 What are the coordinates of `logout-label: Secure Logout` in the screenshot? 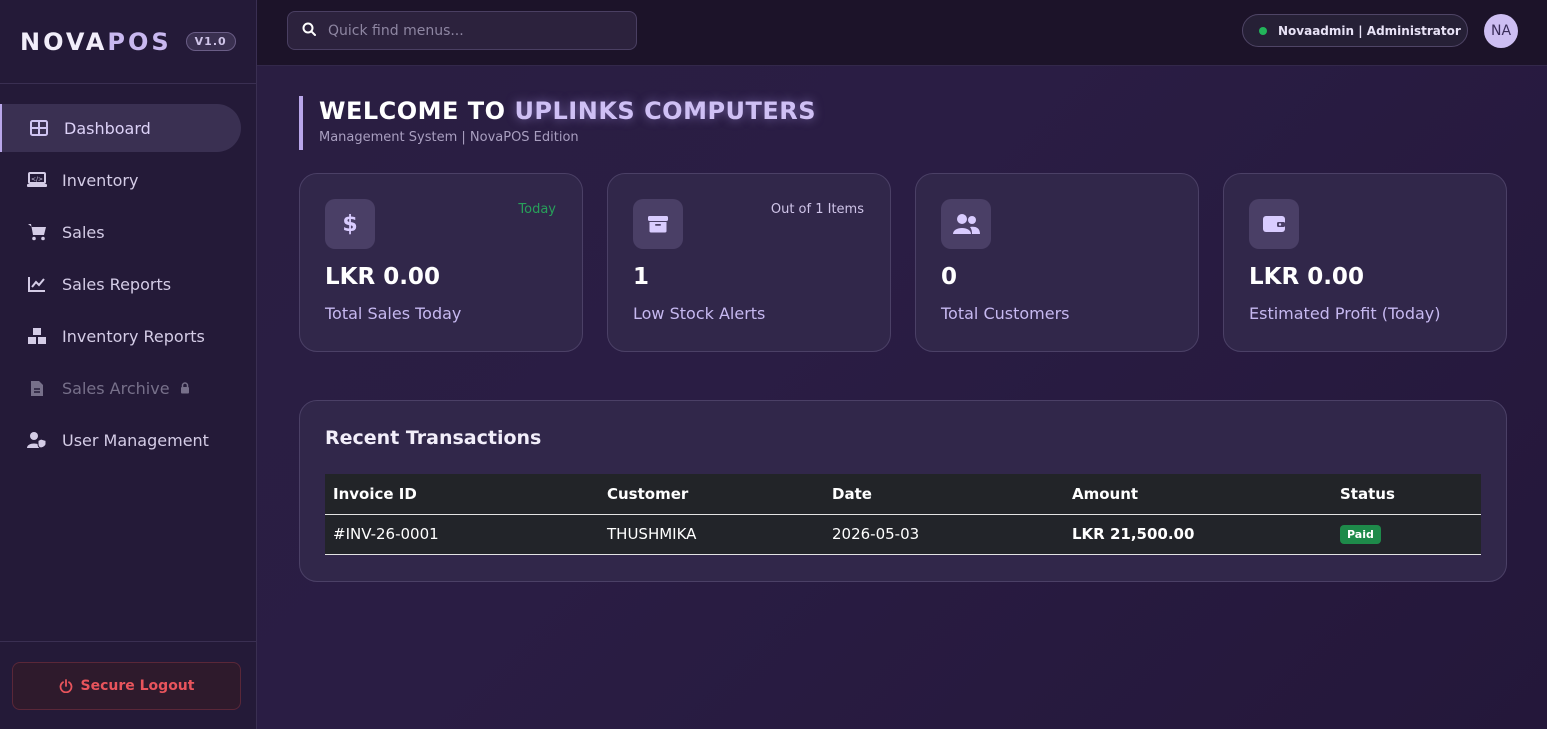 It's located at (137, 686).